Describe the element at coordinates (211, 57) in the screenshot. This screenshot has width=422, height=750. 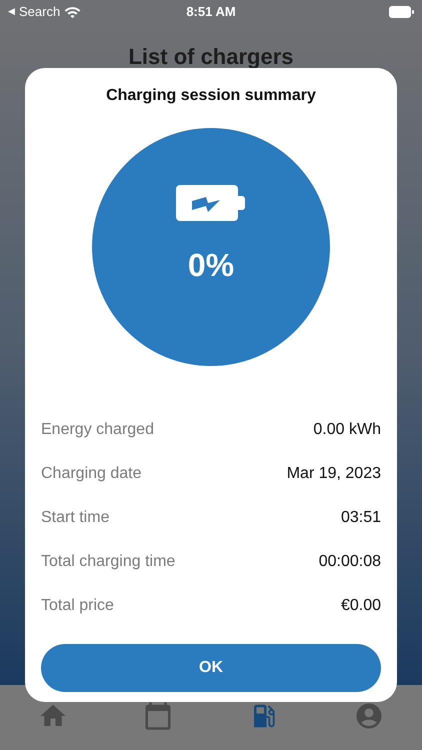
I see `page-title: List of chargers` at that location.